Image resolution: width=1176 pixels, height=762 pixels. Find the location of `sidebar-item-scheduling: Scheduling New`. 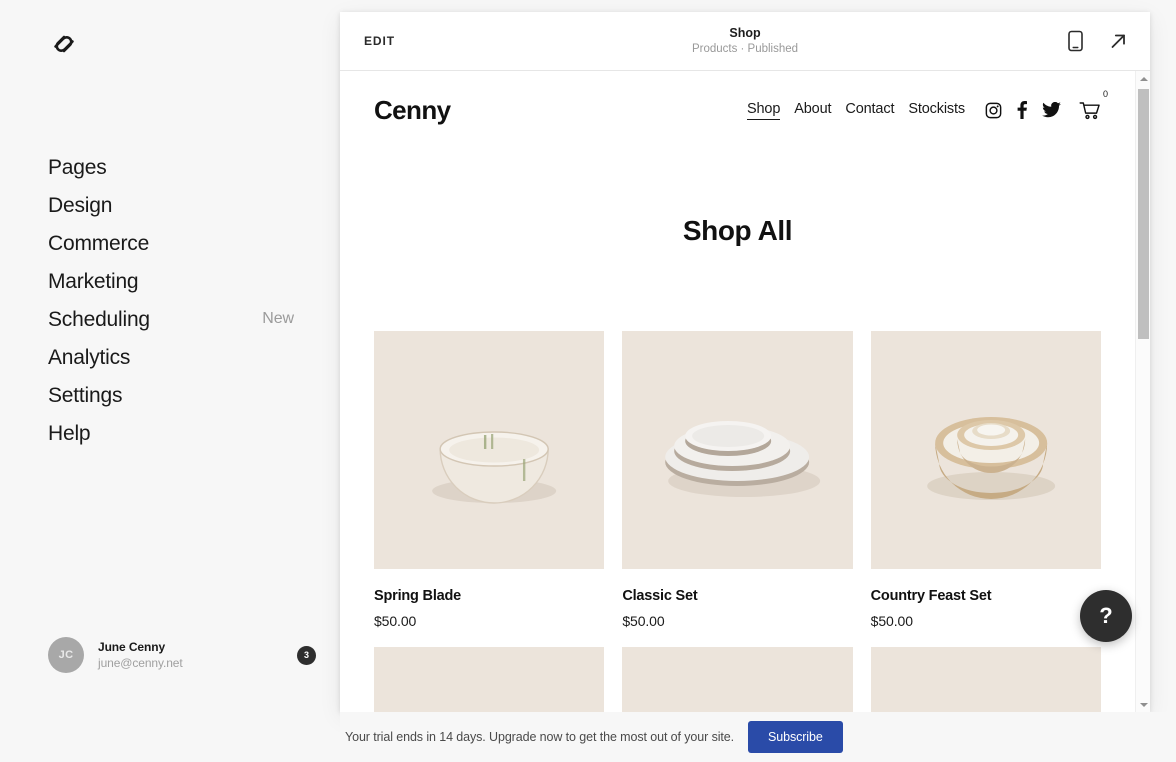

sidebar-item-scheduling: Scheduling New is located at coordinates (170, 319).